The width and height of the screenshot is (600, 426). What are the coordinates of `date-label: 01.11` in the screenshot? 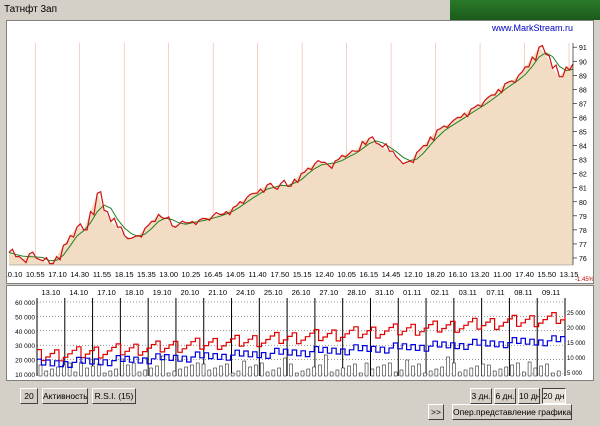 It's located at (412, 292).